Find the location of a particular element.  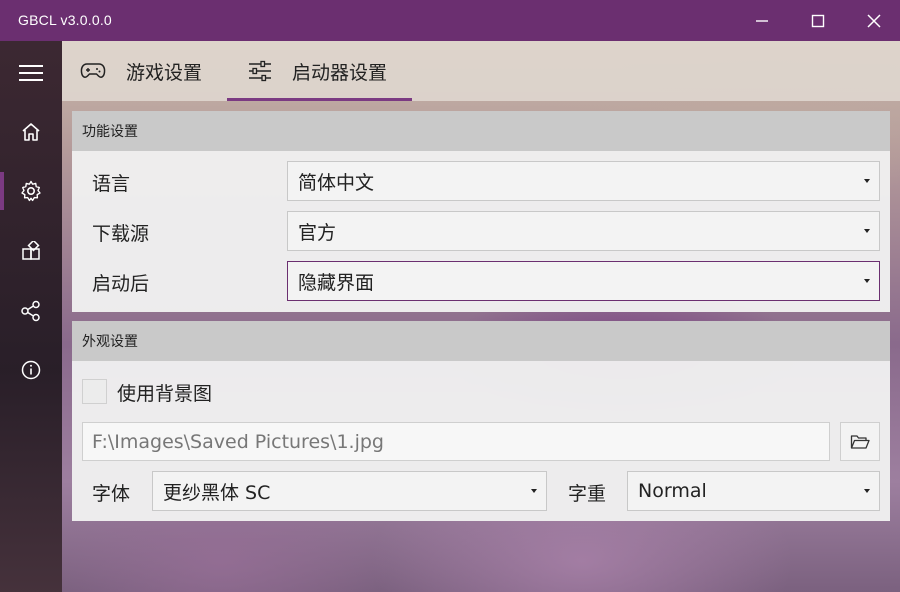

sidebar is located at coordinates (31, 316).